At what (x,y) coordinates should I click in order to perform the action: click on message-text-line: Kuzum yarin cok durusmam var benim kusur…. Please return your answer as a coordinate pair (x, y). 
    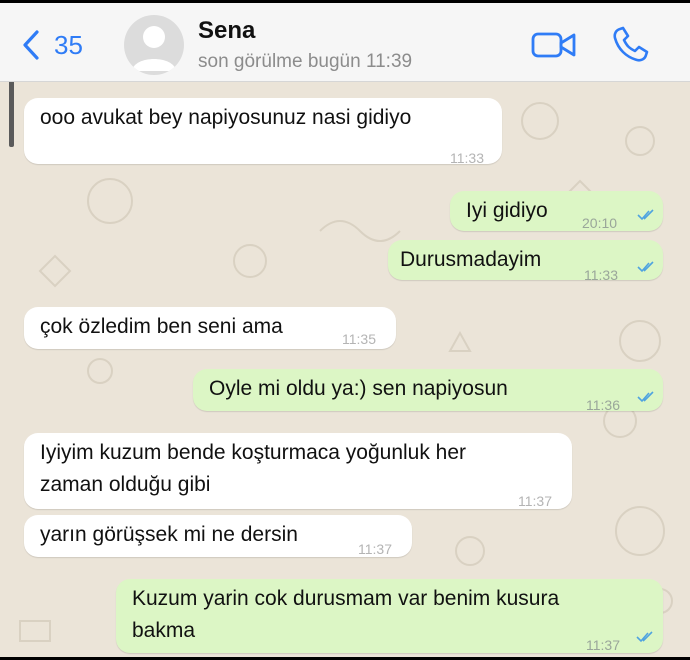
    Looking at the image, I should click on (346, 598).